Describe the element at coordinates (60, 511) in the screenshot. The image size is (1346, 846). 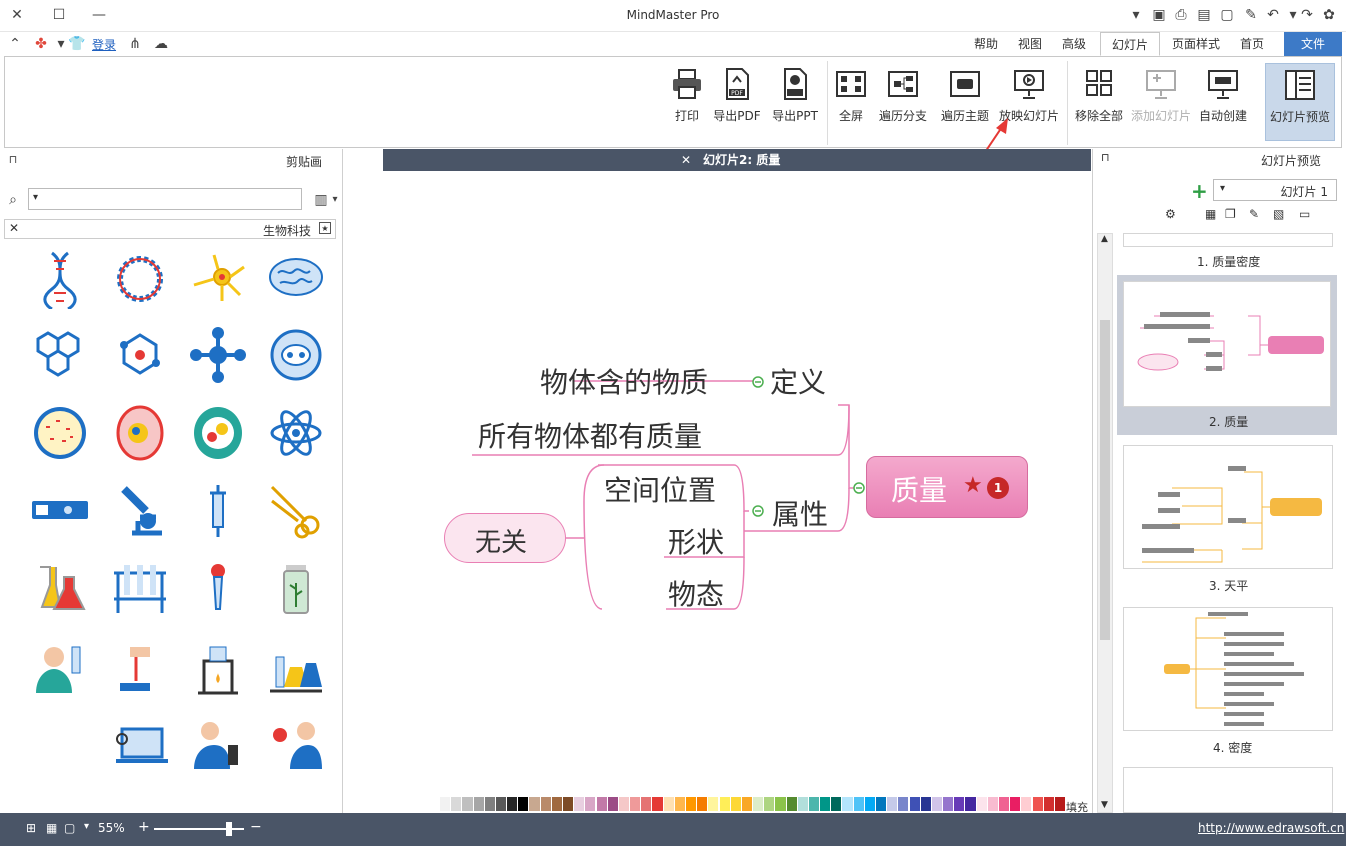
I see `microscope-slide-icon` at that location.